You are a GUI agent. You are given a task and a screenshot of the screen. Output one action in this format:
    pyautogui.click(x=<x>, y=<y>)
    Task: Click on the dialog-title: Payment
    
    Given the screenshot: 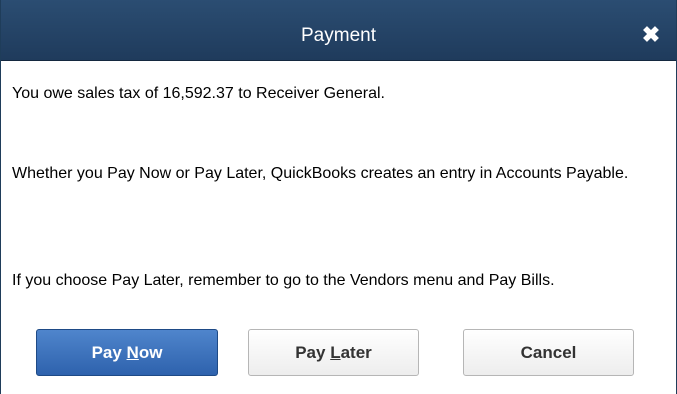 What is the action you would take?
    pyautogui.click(x=338, y=35)
    